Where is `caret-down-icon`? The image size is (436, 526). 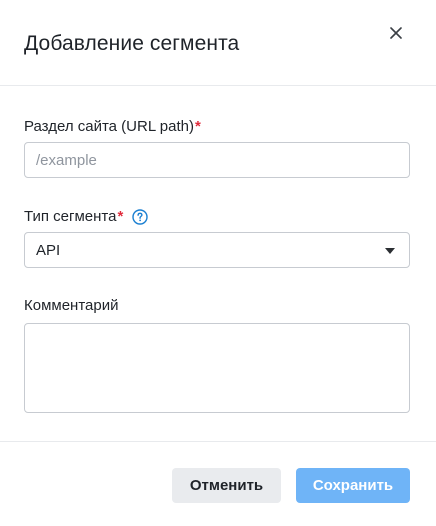
caret-down-icon is located at coordinates (390, 251).